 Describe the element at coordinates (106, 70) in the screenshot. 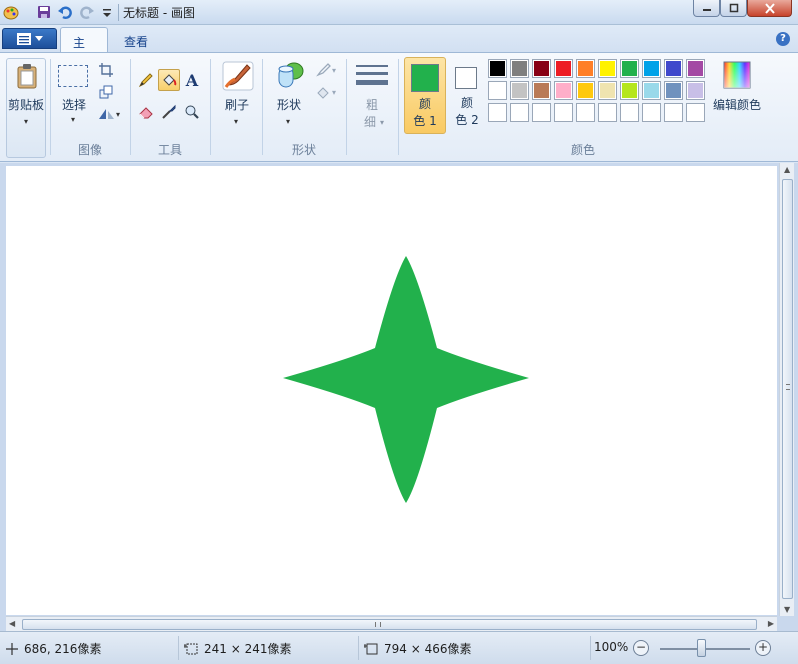

I see `crop-button` at that location.